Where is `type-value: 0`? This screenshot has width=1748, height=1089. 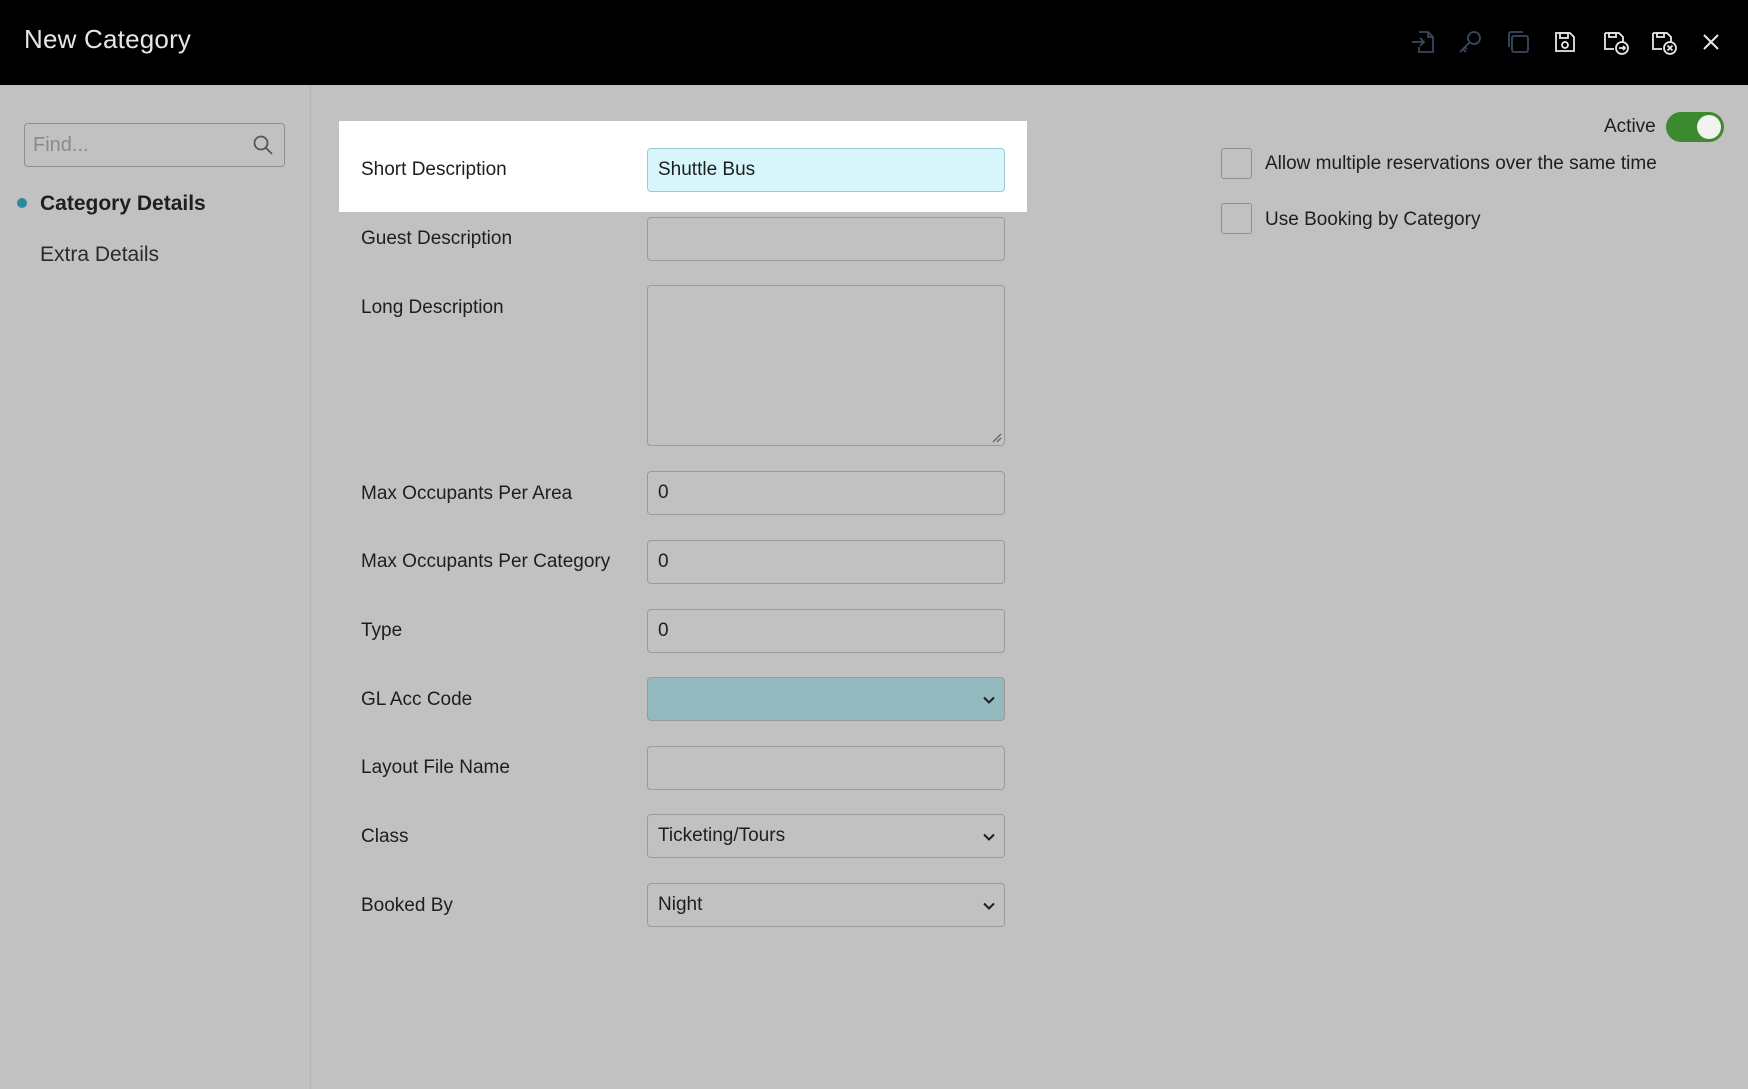
type-value: 0 is located at coordinates (663, 630).